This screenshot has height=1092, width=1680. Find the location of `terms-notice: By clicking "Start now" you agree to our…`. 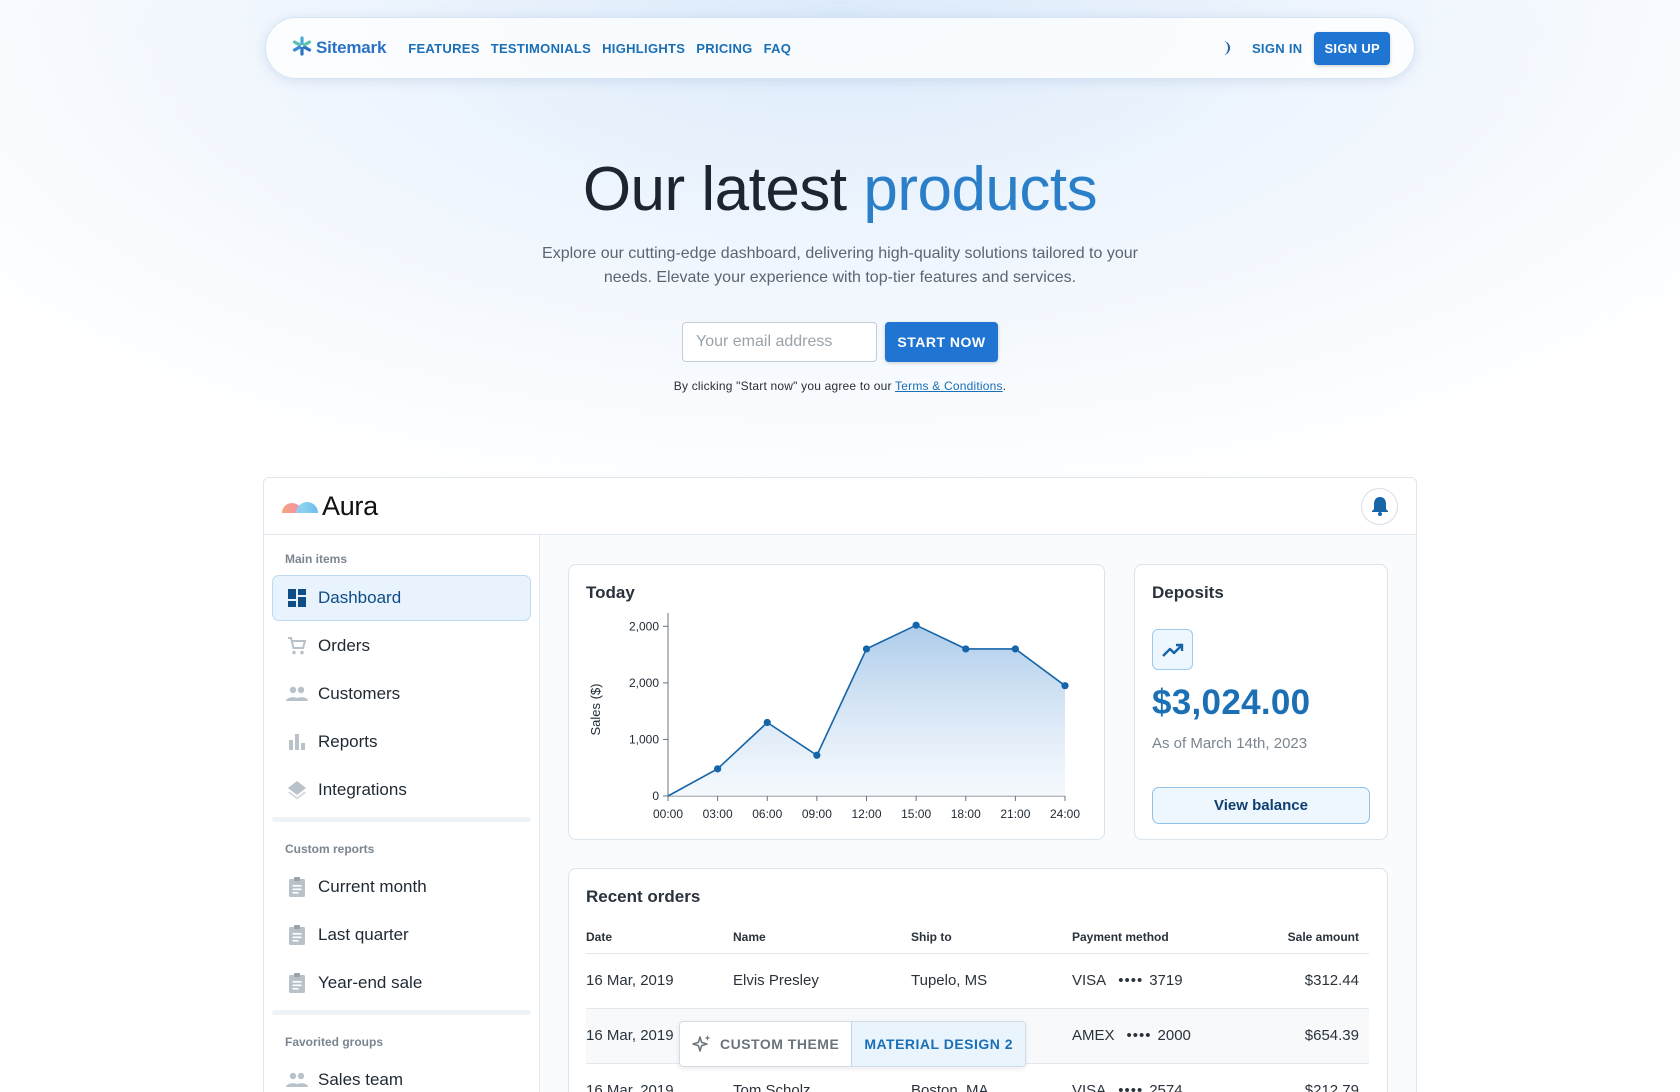

terms-notice: By clicking "Start now" you agree to our… is located at coordinates (840, 386).